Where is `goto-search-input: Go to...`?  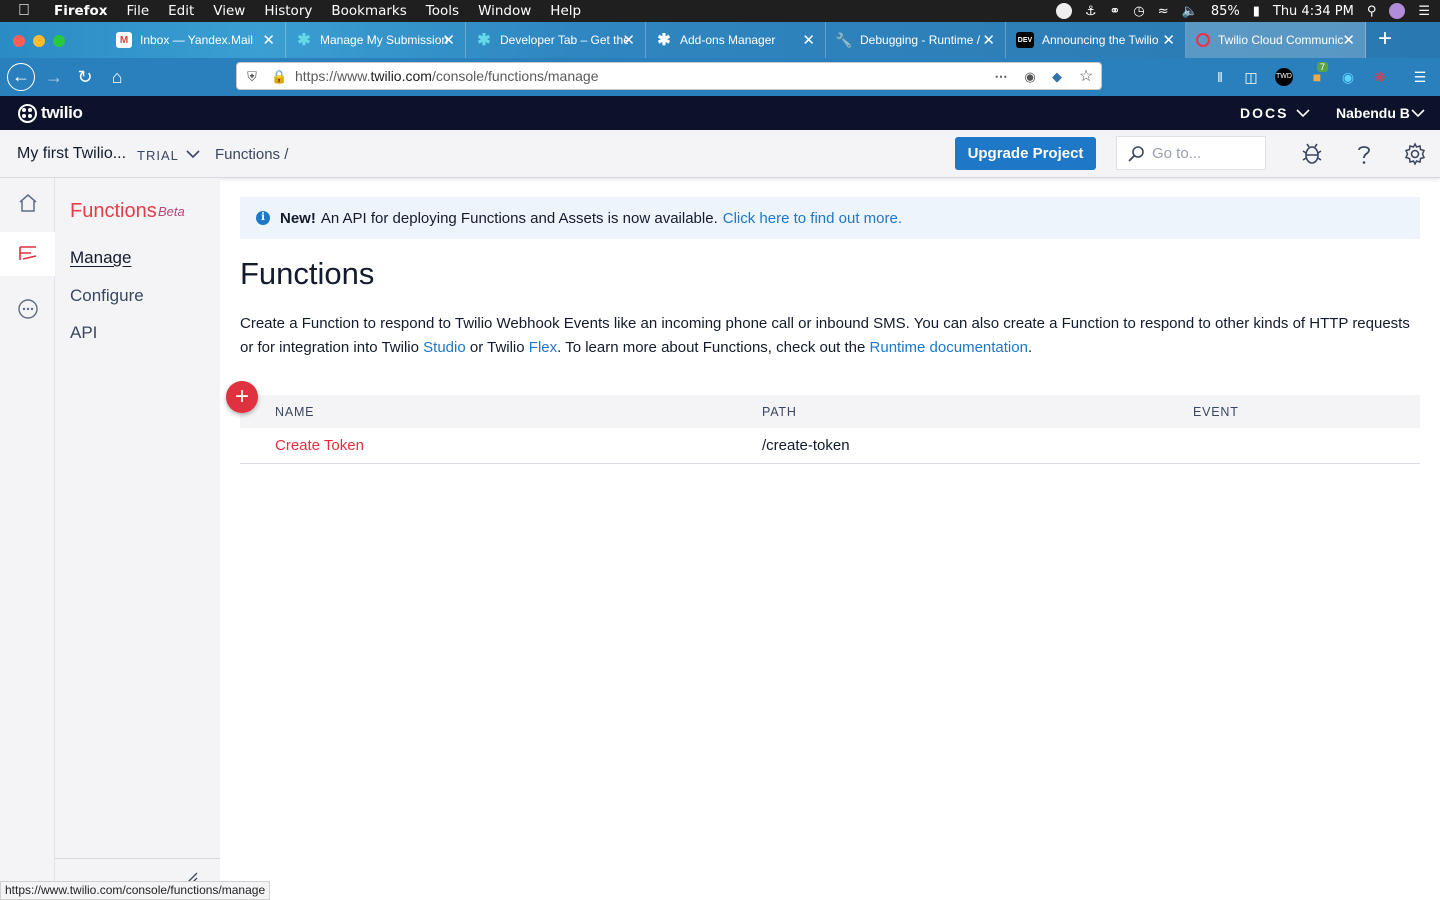 goto-search-input: Go to... is located at coordinates (1191, 153).